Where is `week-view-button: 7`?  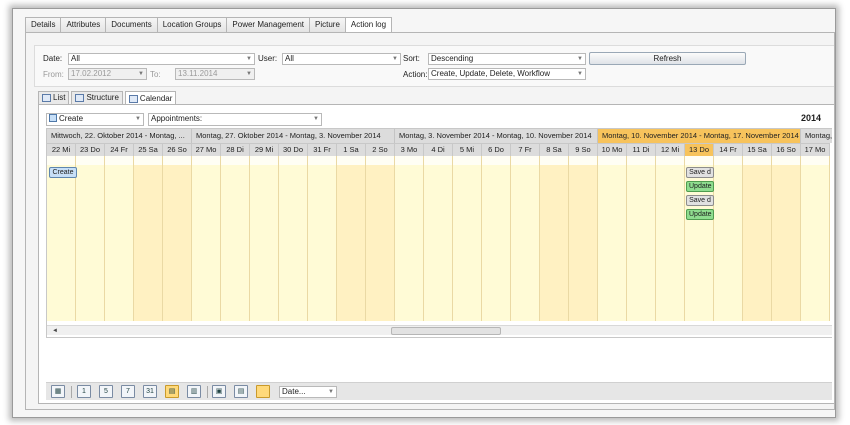 week-view-button: 7 is located at coordinates (128, 391).